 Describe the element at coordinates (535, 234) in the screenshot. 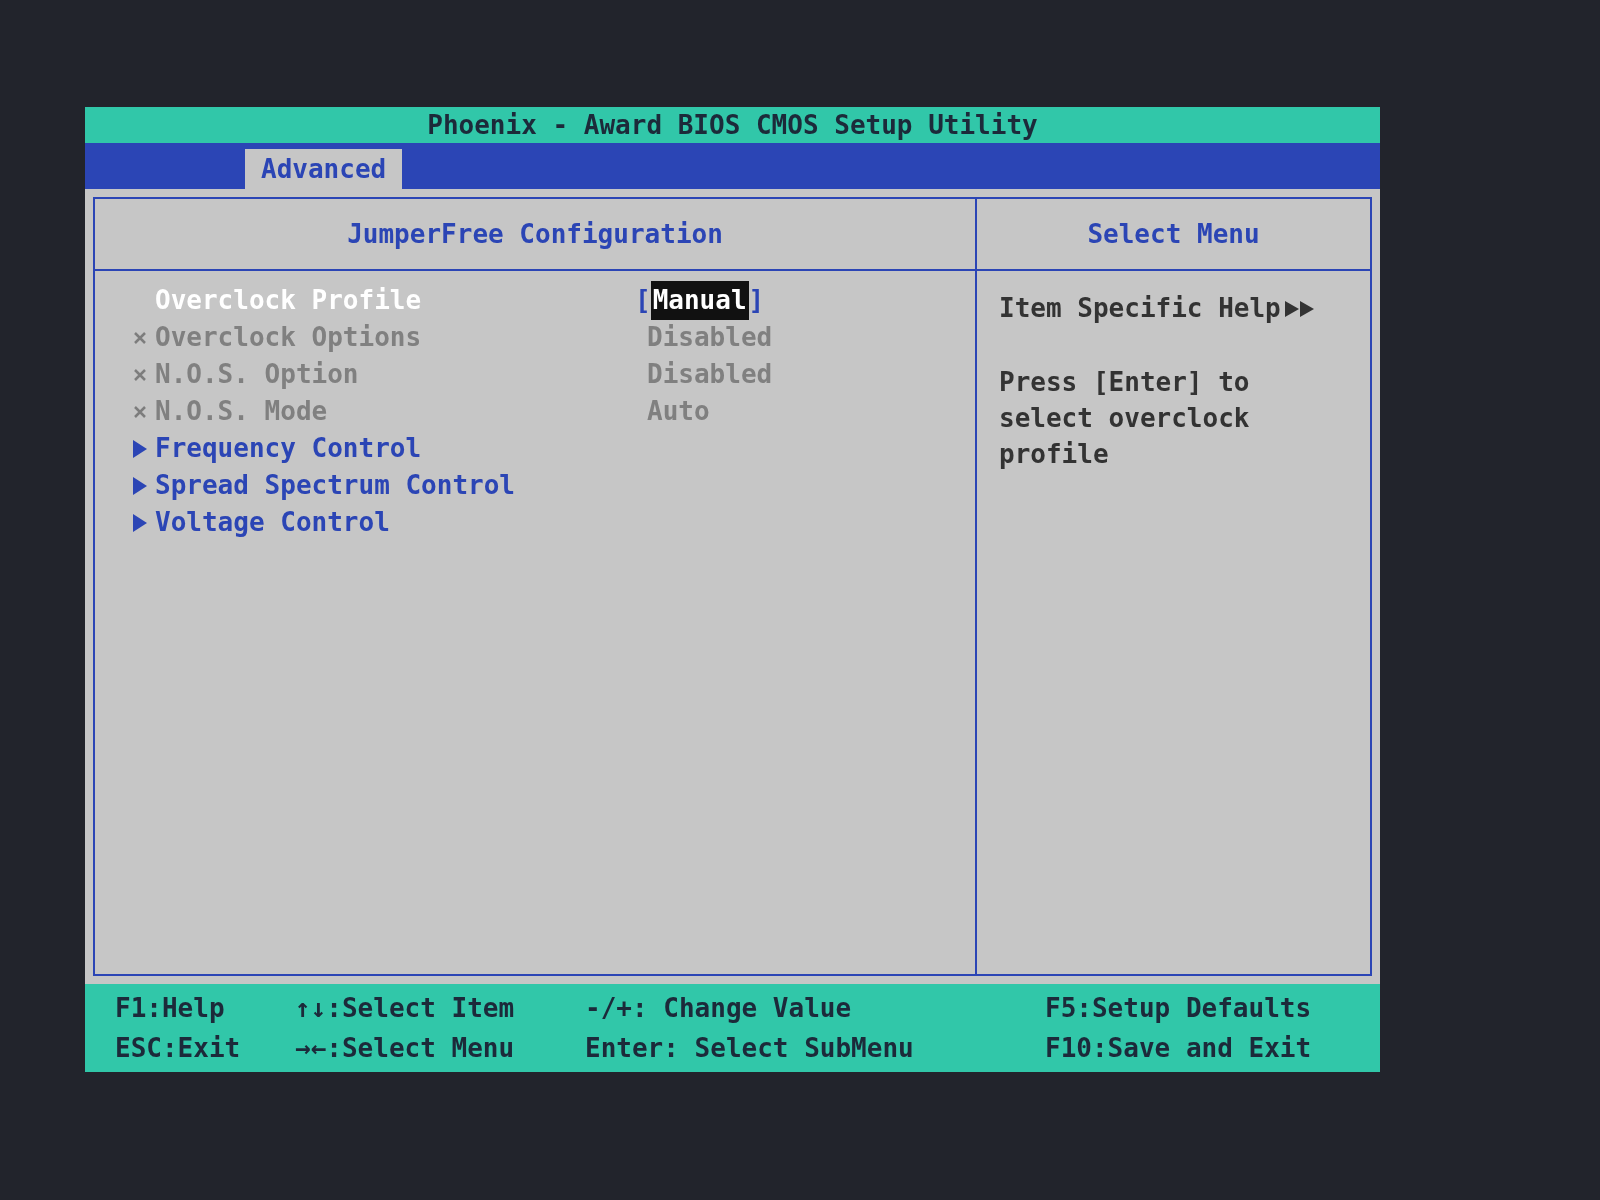

I see `panel-title: JumperFree Configuration` at that location.